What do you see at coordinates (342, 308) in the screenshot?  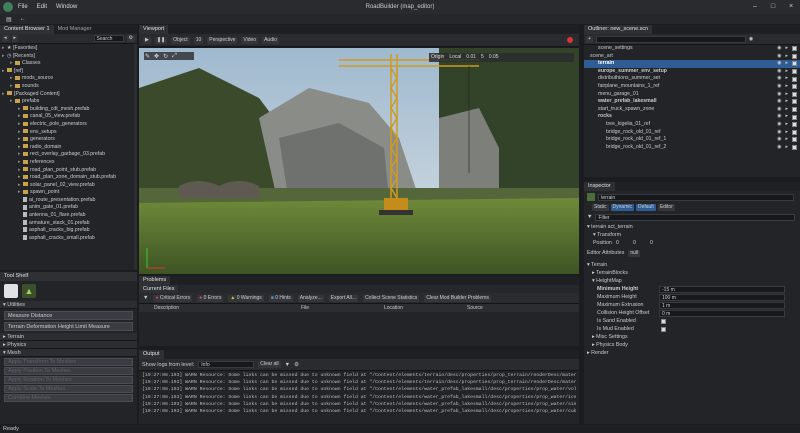 I see `col-file: File` at bounding box center [342, 308].